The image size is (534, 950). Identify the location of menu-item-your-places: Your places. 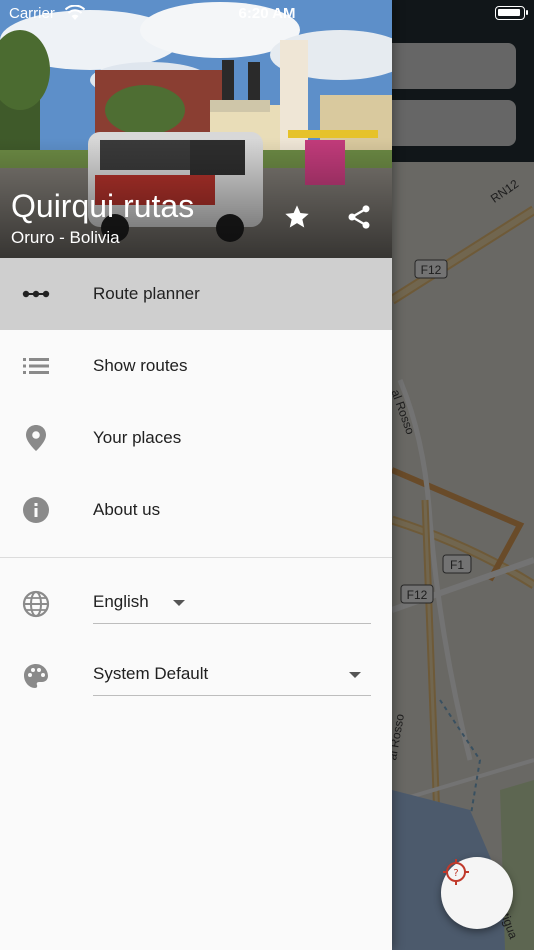
(196, 438).